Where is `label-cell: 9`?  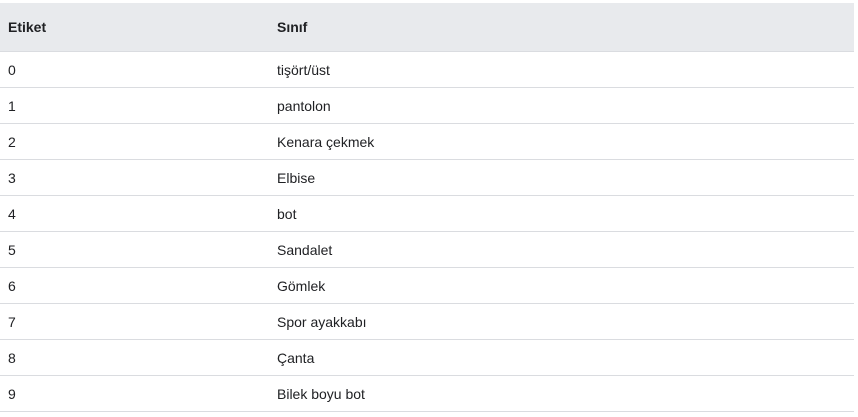
label-cell: 9 is located at coordinates (134, 393).